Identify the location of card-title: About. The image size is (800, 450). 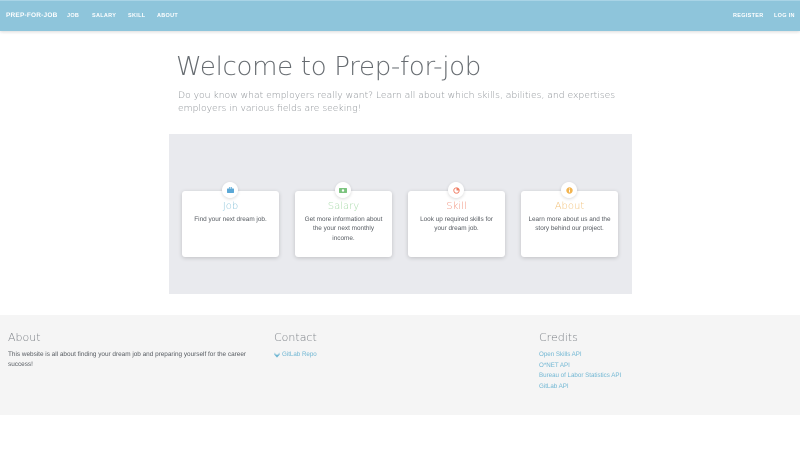
(569, 206).